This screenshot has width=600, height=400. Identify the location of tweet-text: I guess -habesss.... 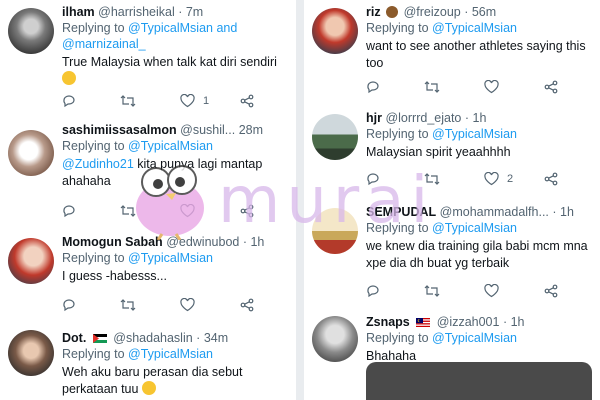
(114, 276).